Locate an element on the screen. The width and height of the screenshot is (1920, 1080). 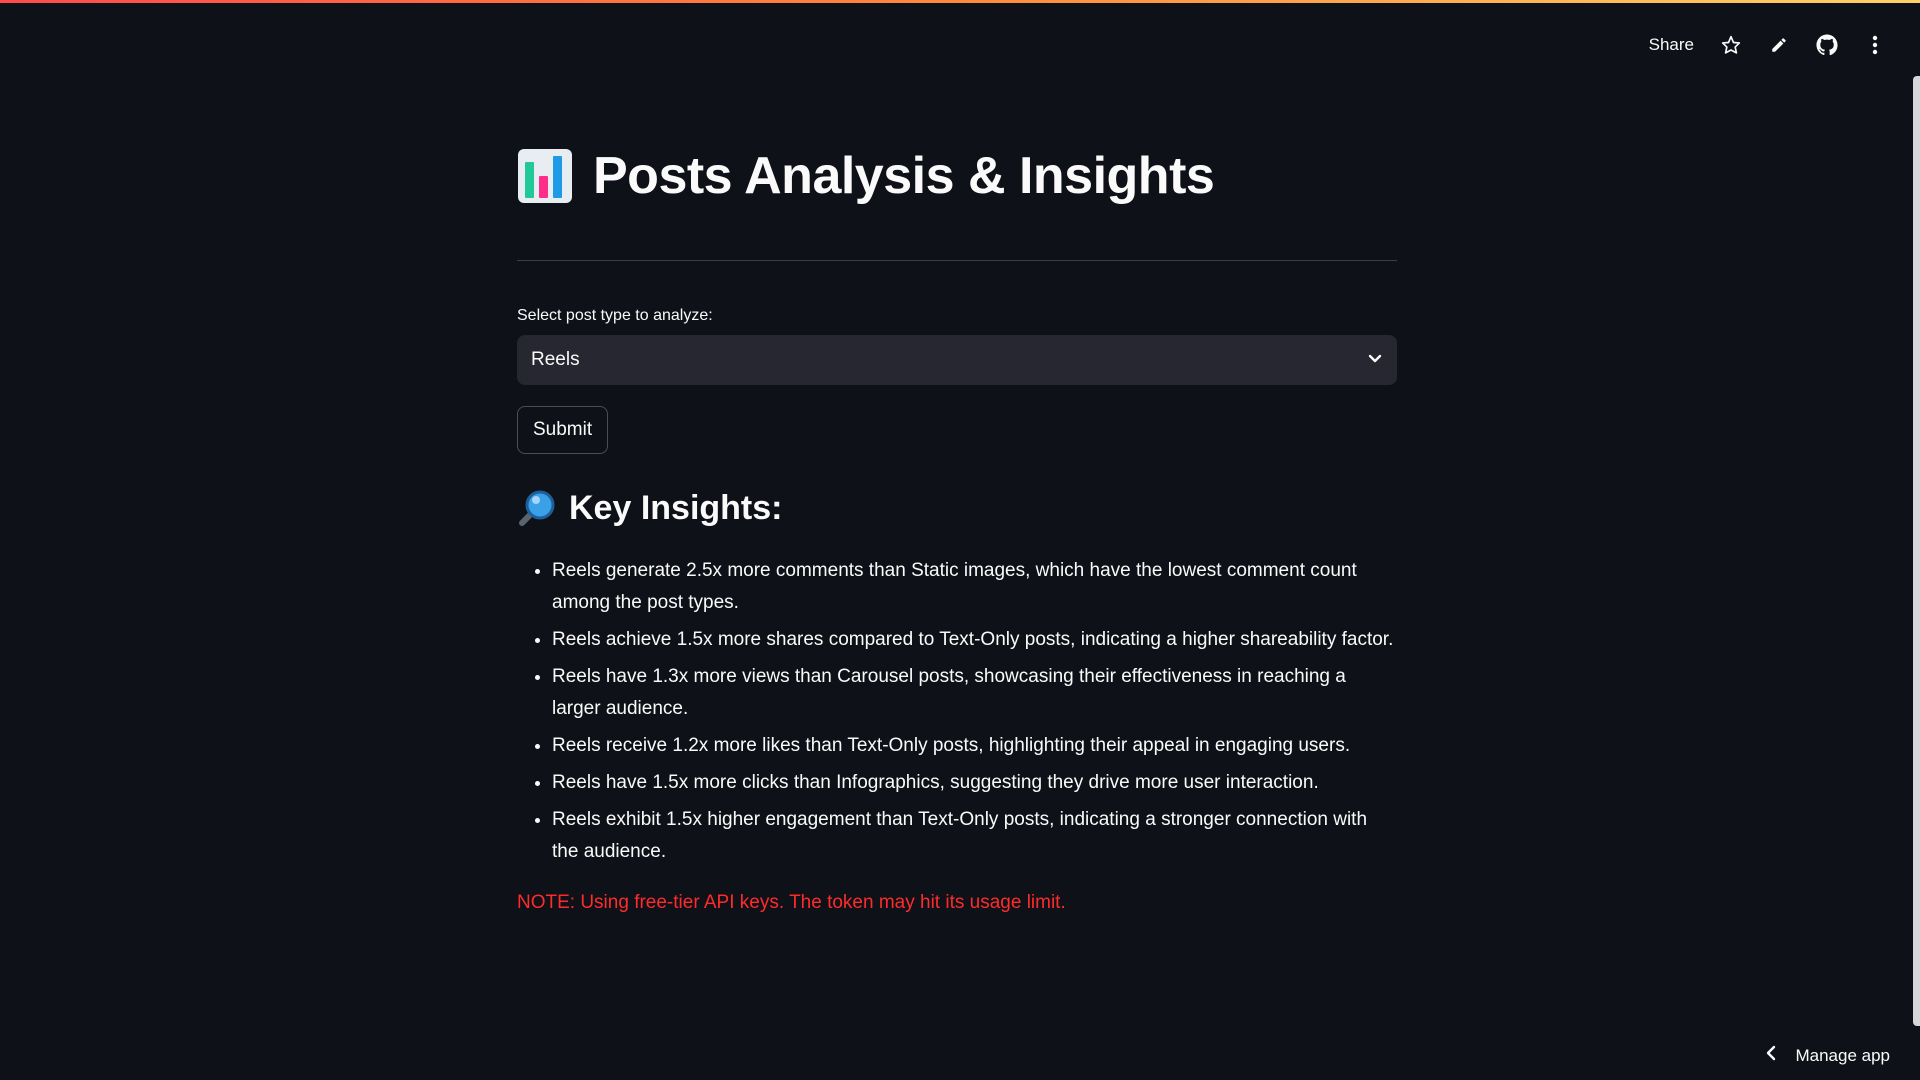
title-row: Posts Analysis & Insights is located at coordinates (957, 176).